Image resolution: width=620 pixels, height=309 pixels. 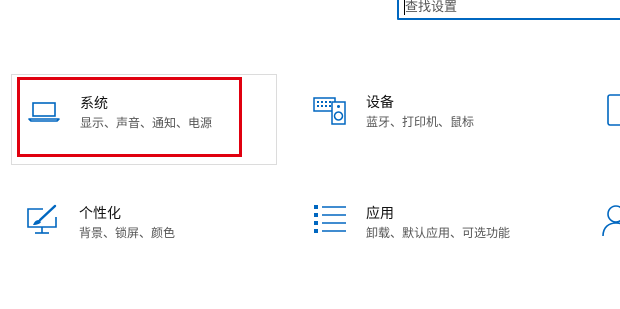 I want to click on tile-personalization-desc: 背景、锁屏、颜色, so click(x=127, y=233).